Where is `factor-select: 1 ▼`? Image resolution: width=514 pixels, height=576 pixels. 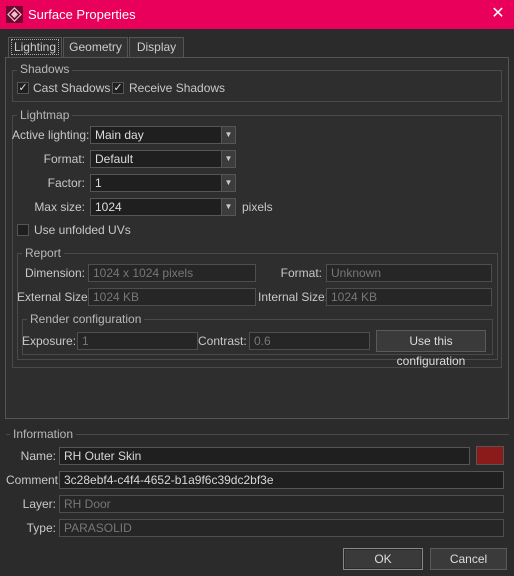
factor-select: 1 ▼ is located at coordinates (163, 183).